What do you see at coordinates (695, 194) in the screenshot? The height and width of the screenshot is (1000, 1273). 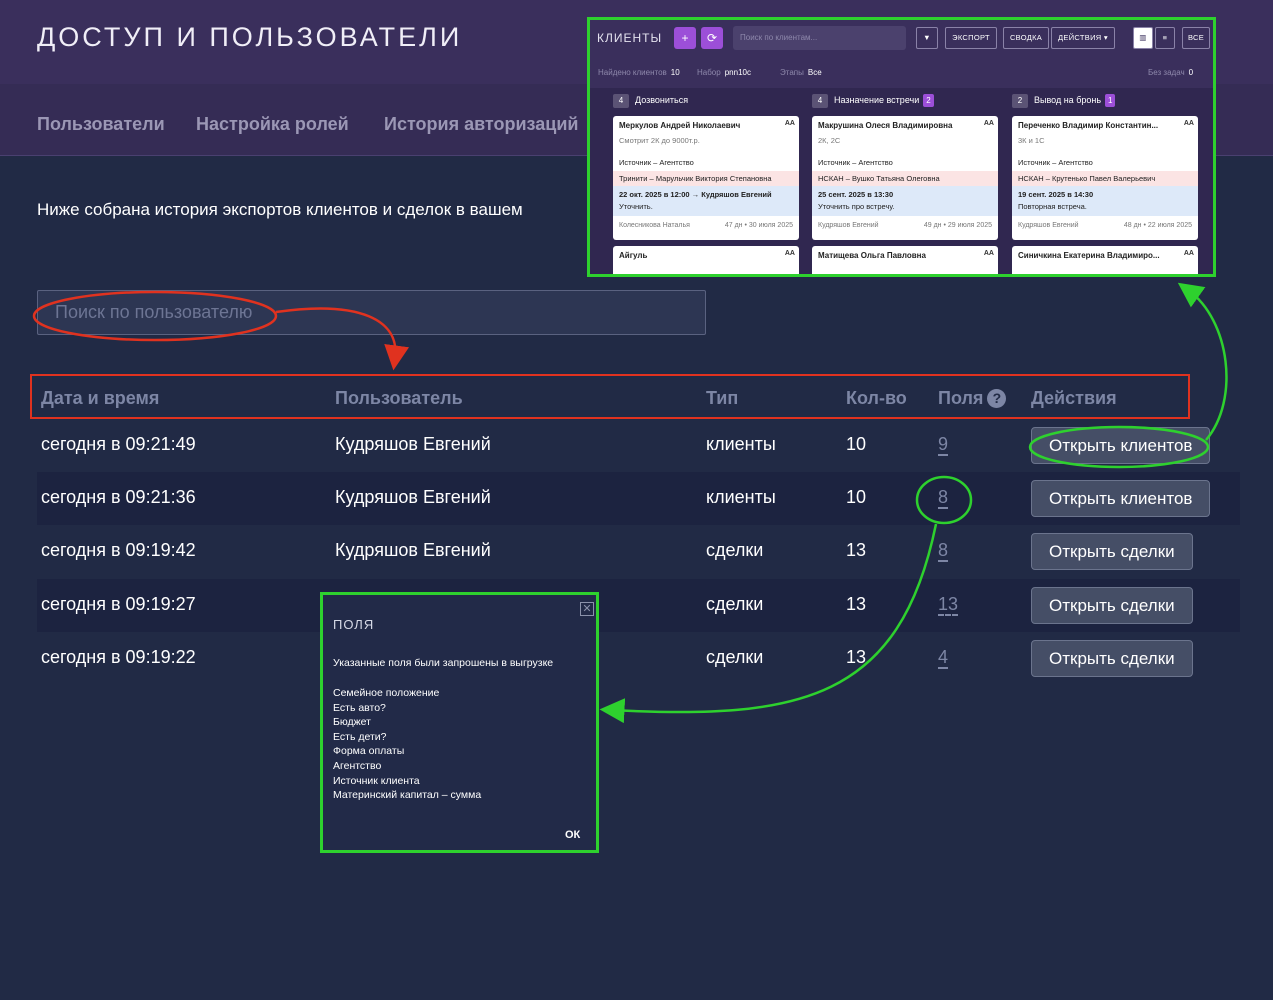 I see `card-task-date: 22 окт. 2025 в 12:00 → Кудряшов Евгений` at bounding box center [695, 194].